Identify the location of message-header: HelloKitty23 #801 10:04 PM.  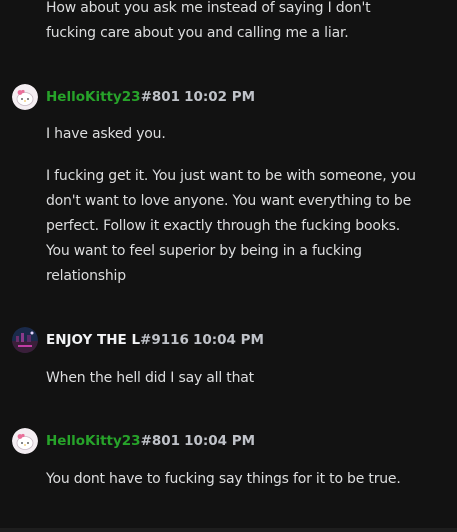
(133, 441).